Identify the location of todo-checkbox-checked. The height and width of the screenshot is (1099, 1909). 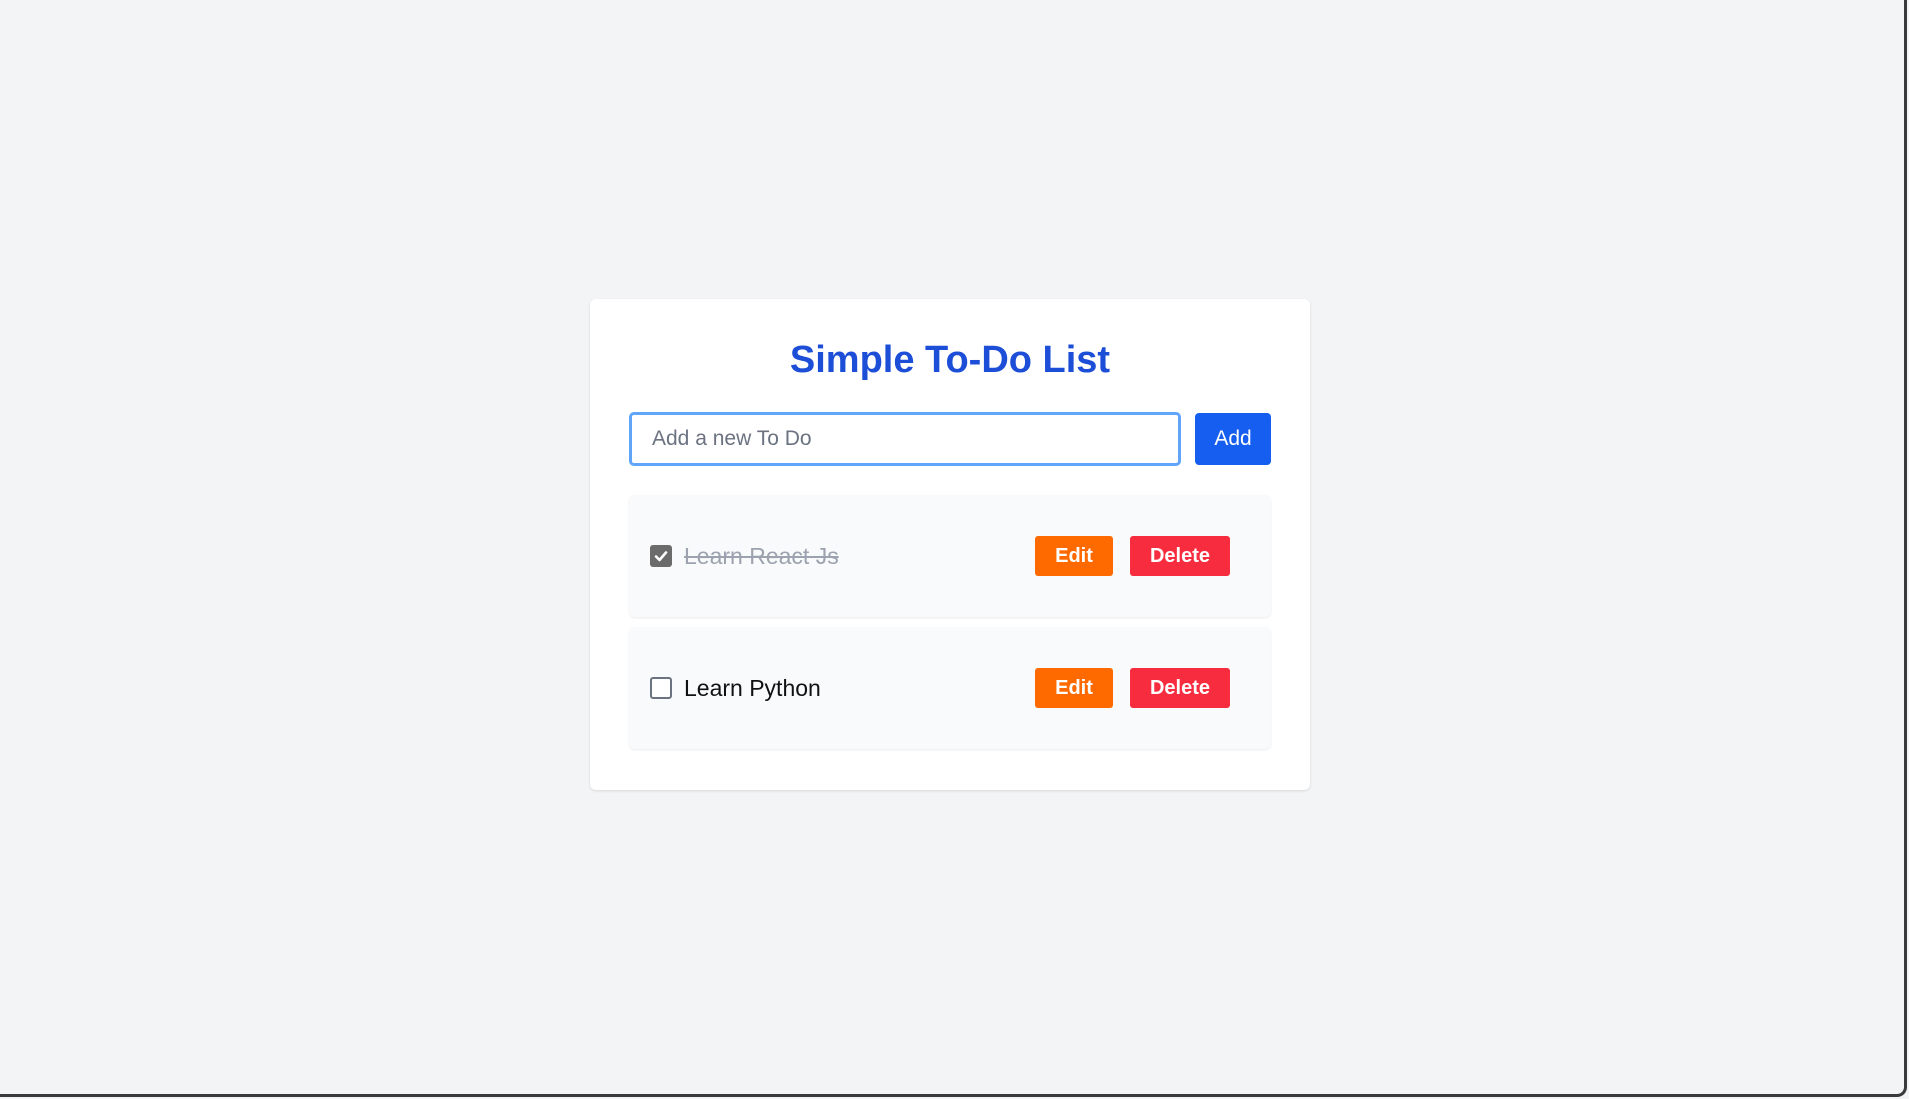
(661, 556).